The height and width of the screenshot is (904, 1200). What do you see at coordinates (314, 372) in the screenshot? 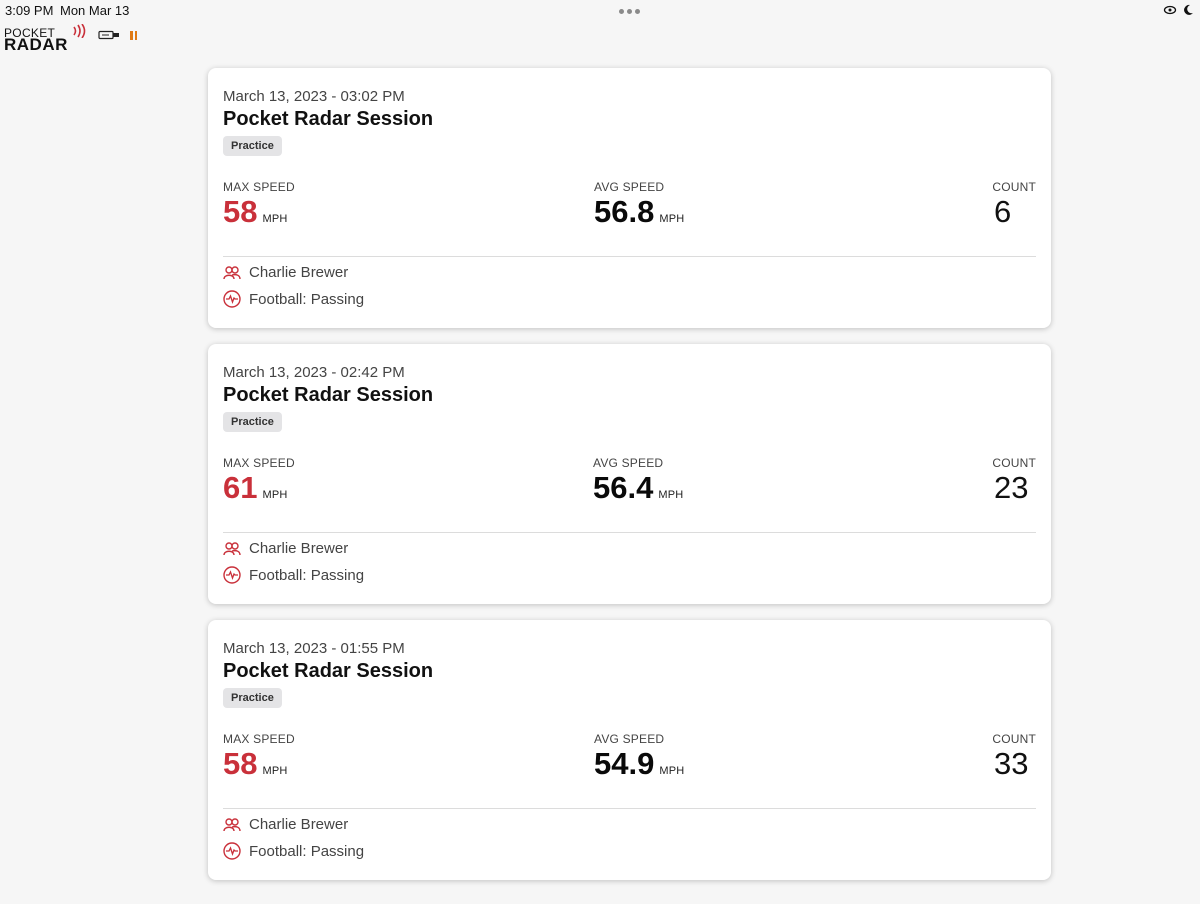
I see `session-date: March 13, 2023 - 02:42 PM` at bounding box center [314, 372].